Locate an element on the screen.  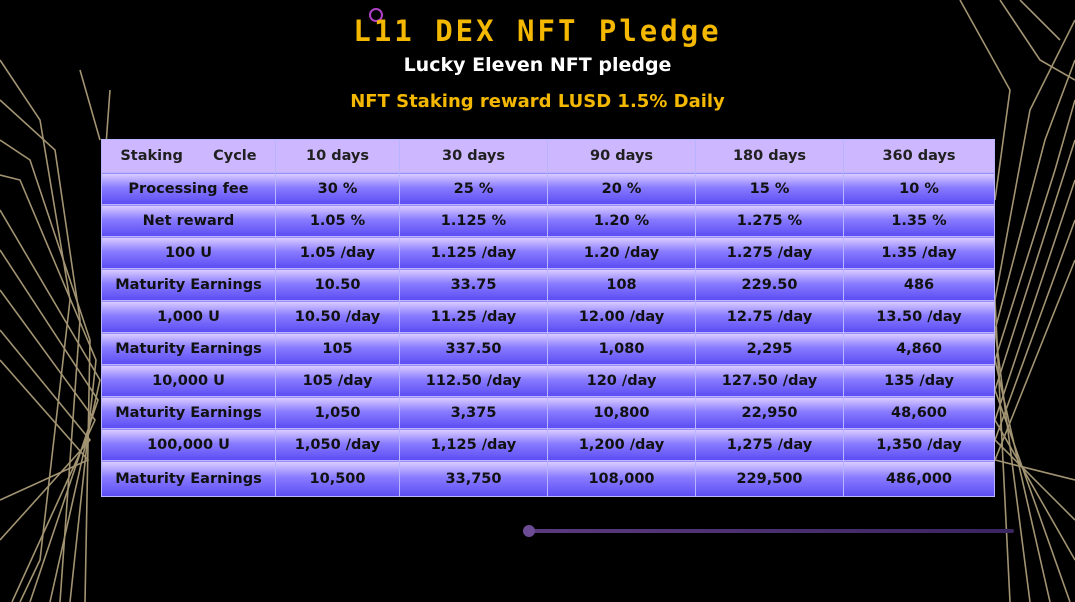
table-cell: 33,750 is located at coordinates (473, 478).